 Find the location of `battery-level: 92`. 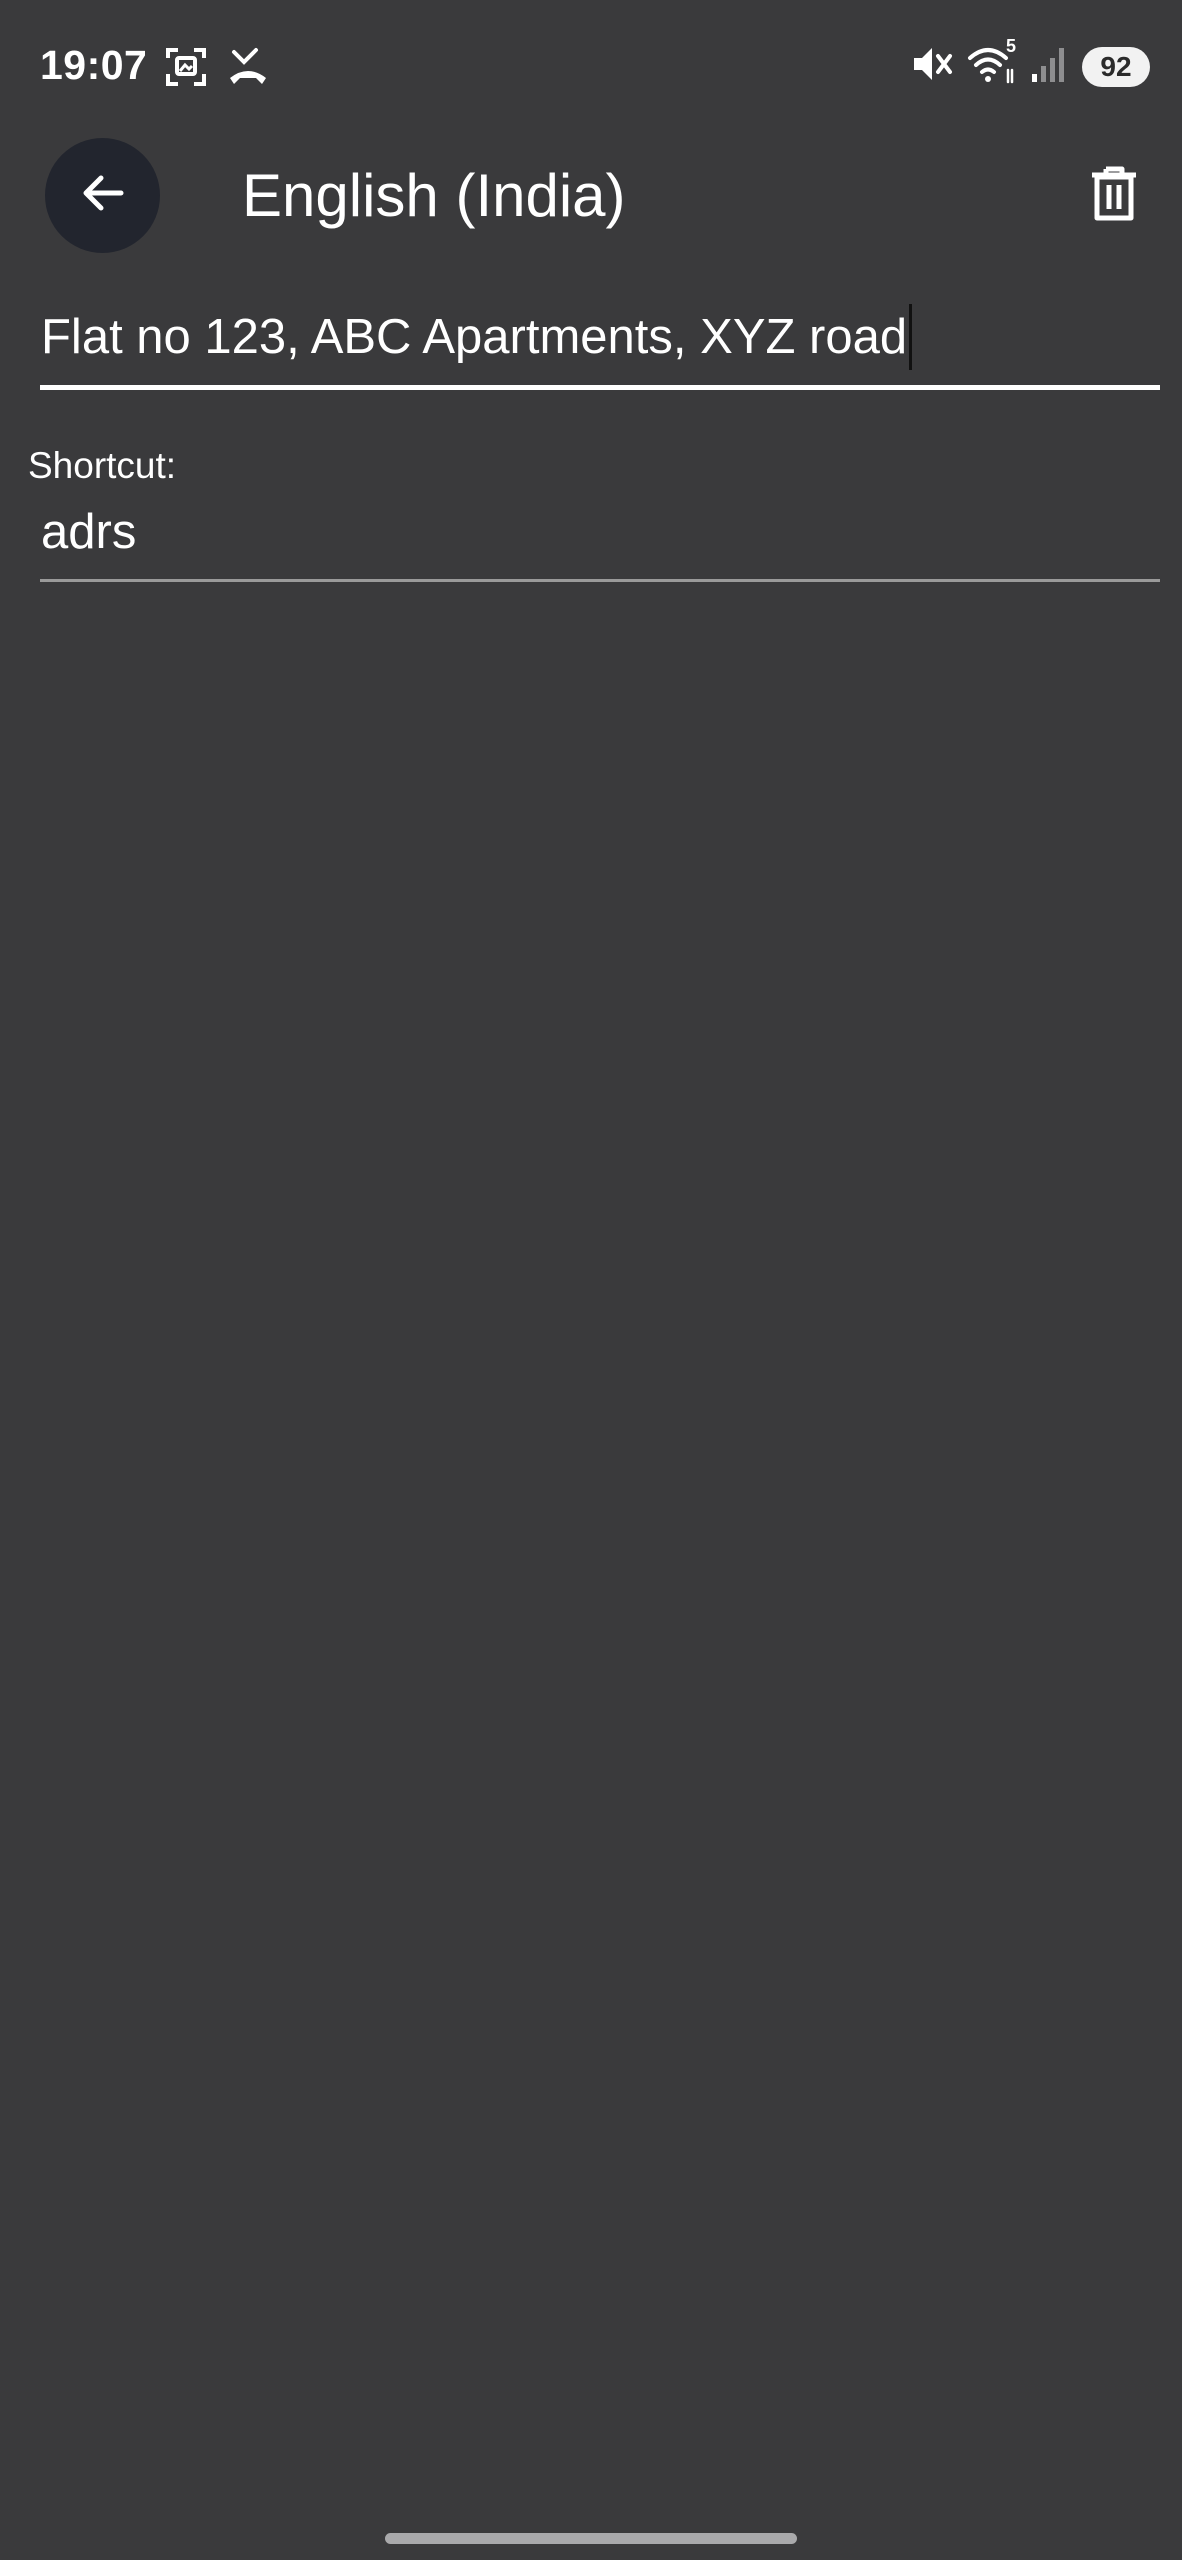

battery-level: 92 is located at coordinates (1116, 66).